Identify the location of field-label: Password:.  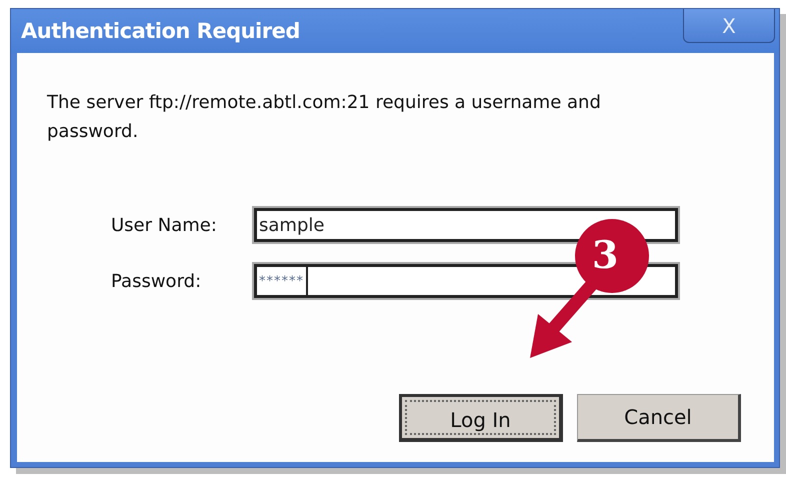
(156, 281).